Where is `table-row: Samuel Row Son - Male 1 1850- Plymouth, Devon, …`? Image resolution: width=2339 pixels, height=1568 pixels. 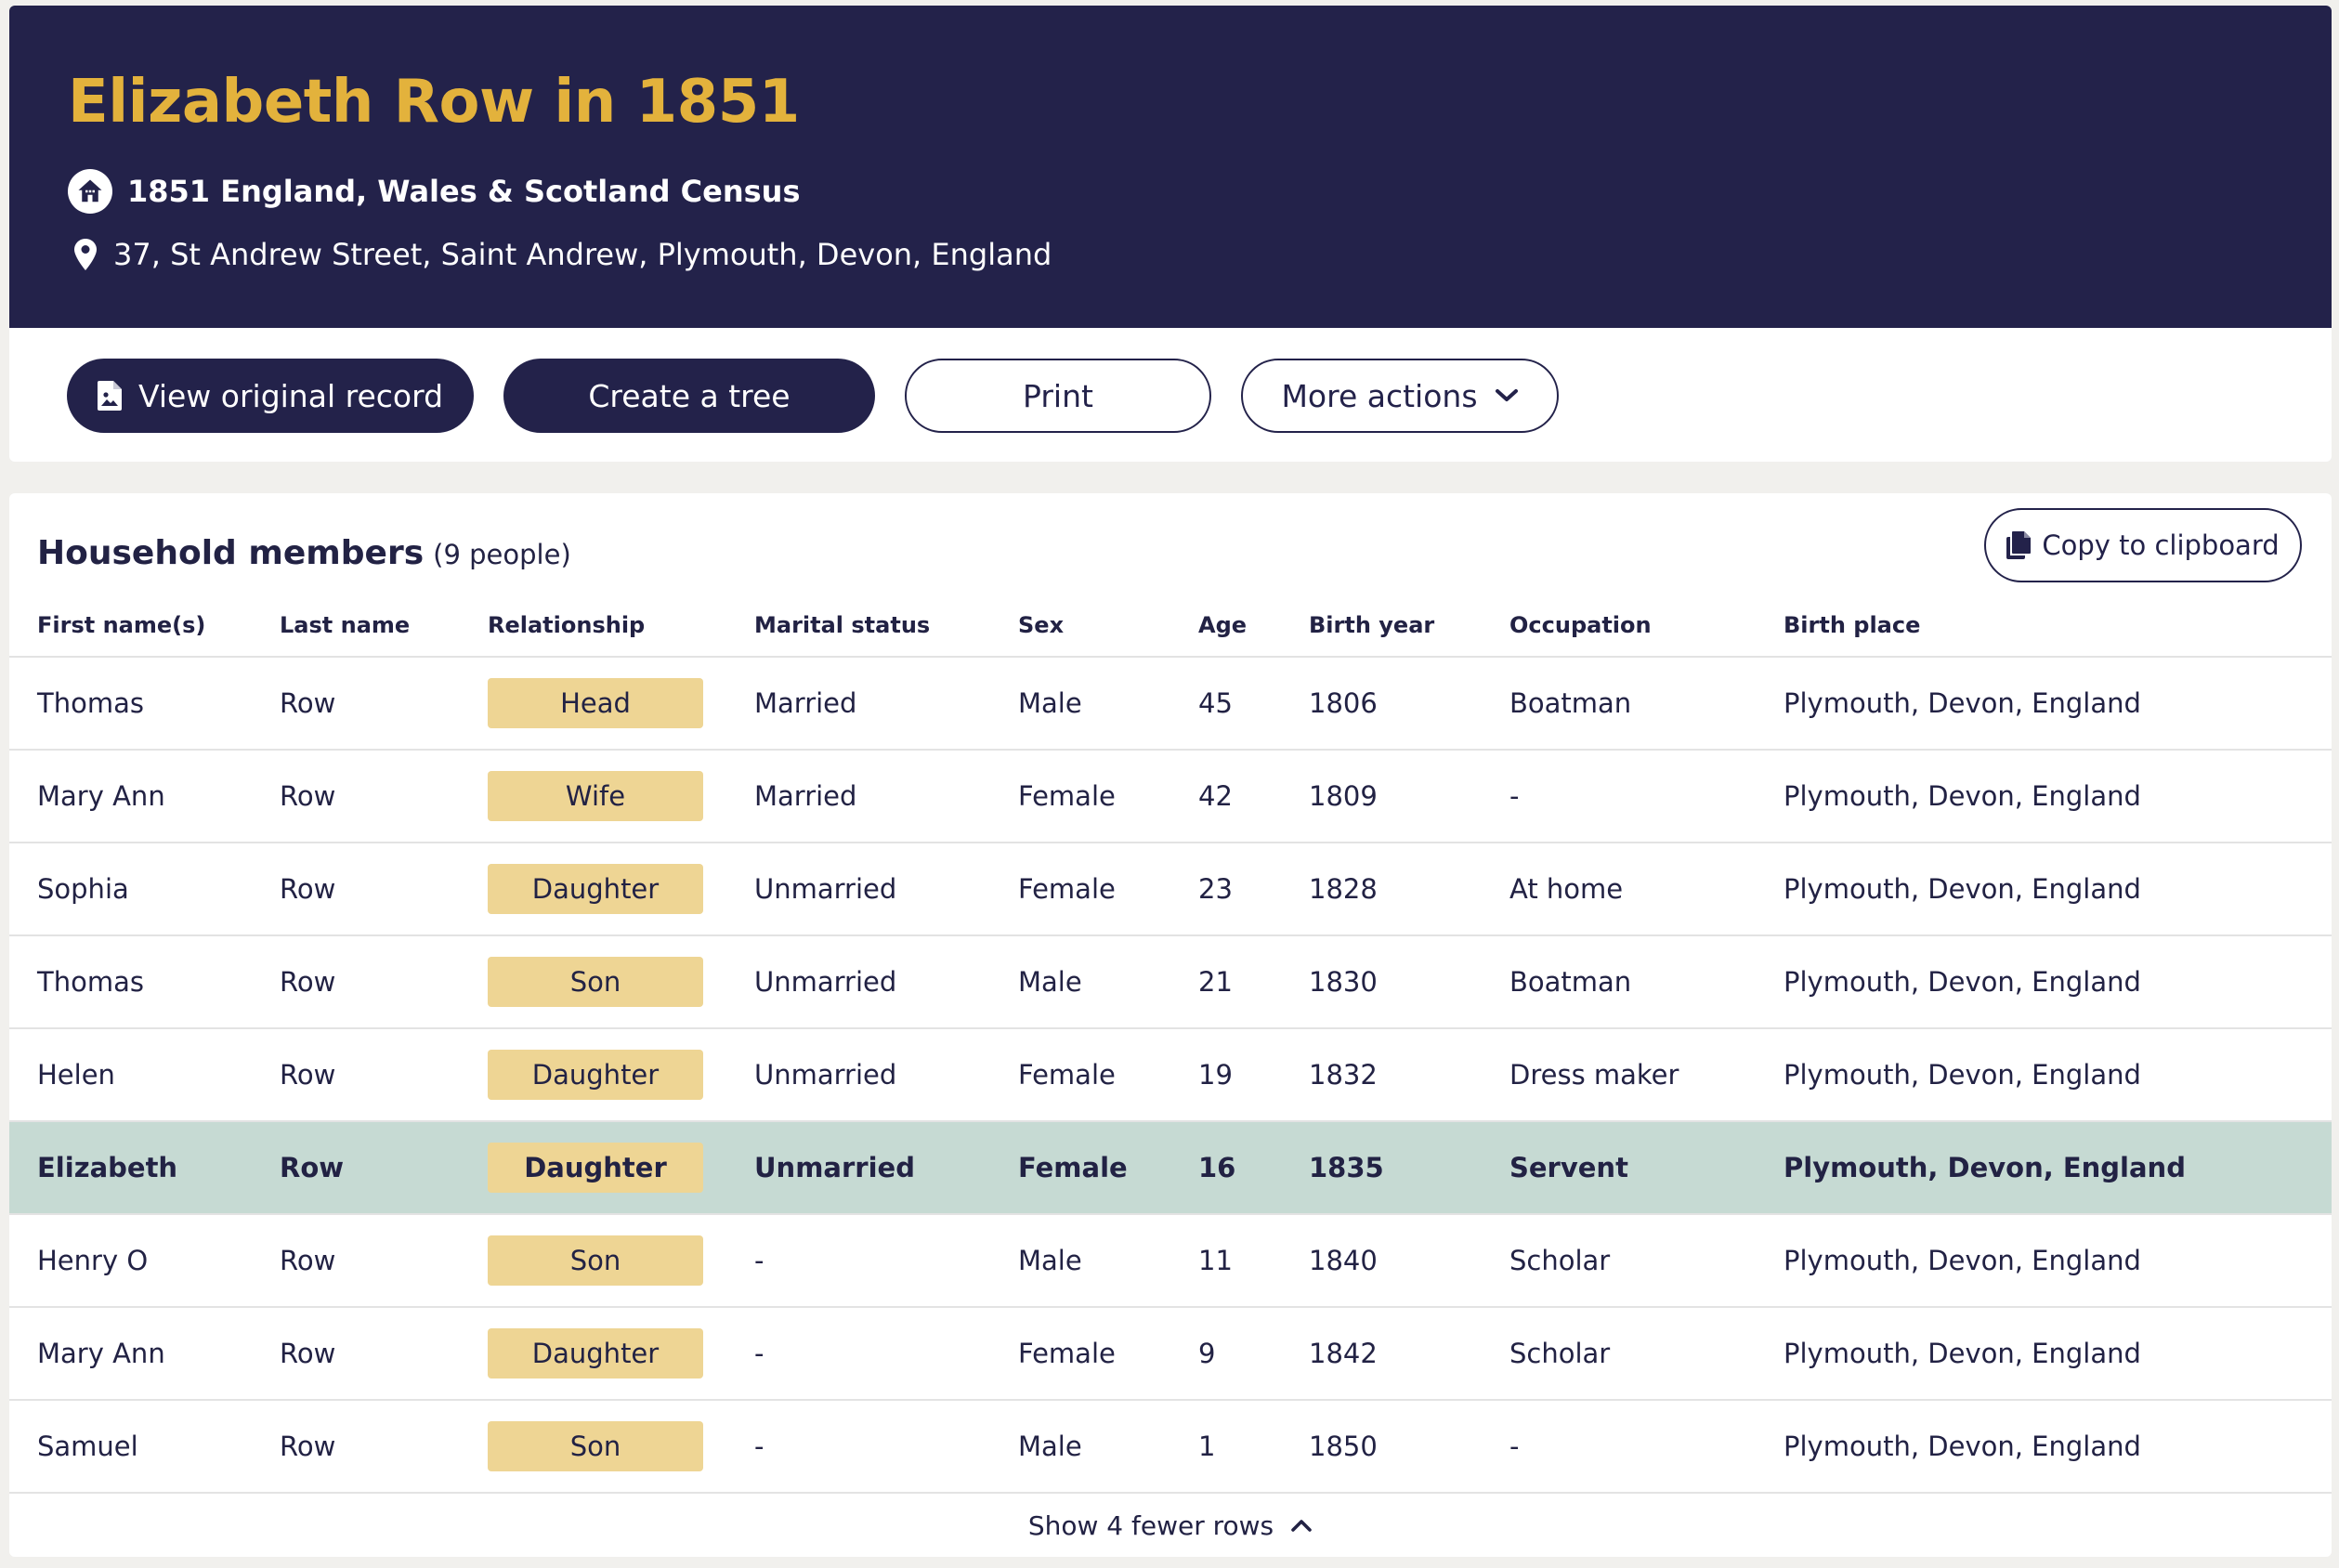
table-row: Samuel Row Son - Male 1 1850- Plymouth, Devon, … is located at coordinates (1170, 1447).